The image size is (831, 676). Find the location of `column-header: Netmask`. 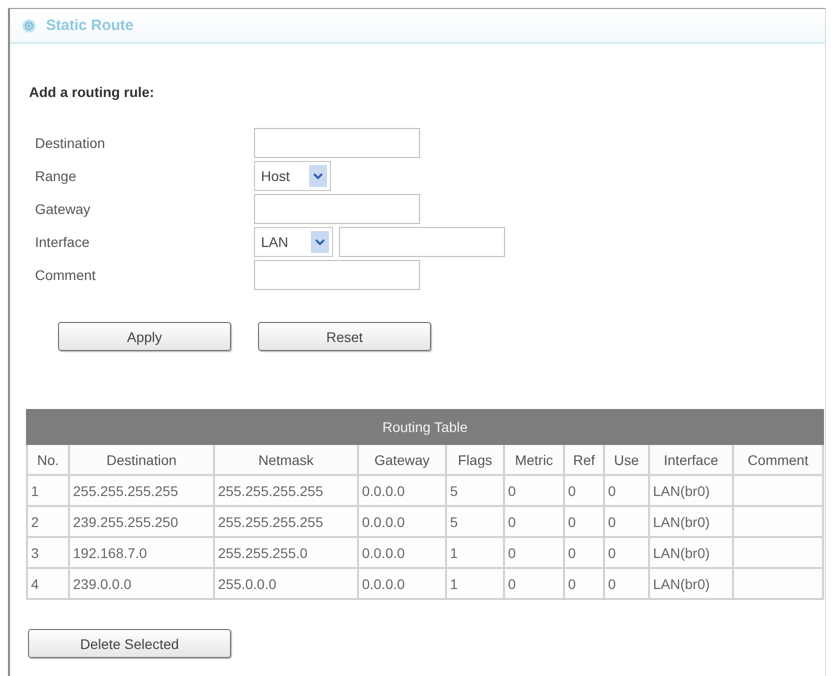

column-header: Netmask is located at coordinates (286, 459).